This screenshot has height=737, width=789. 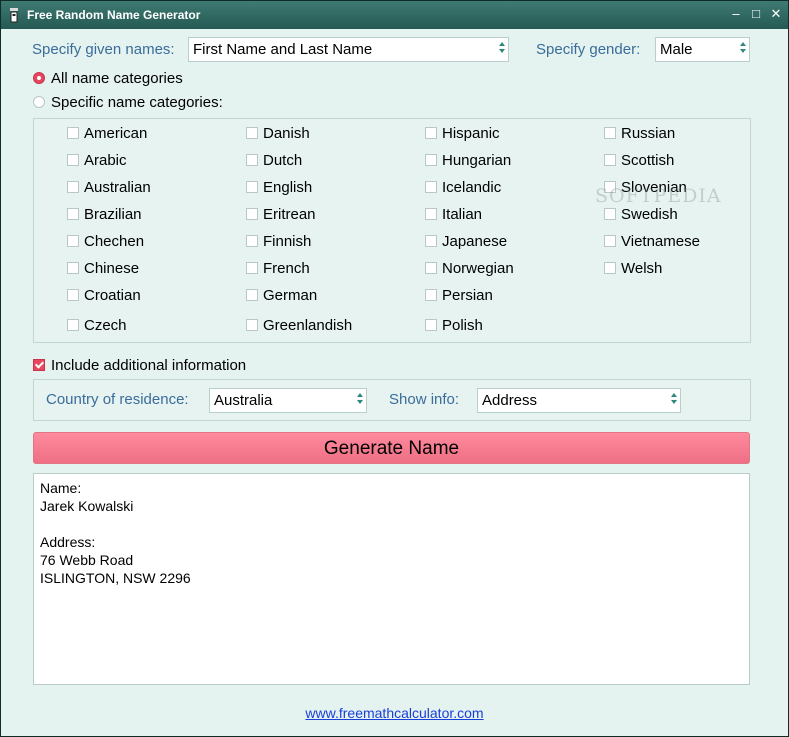 I want to click on category-label: American, so click(x=116, y=133).